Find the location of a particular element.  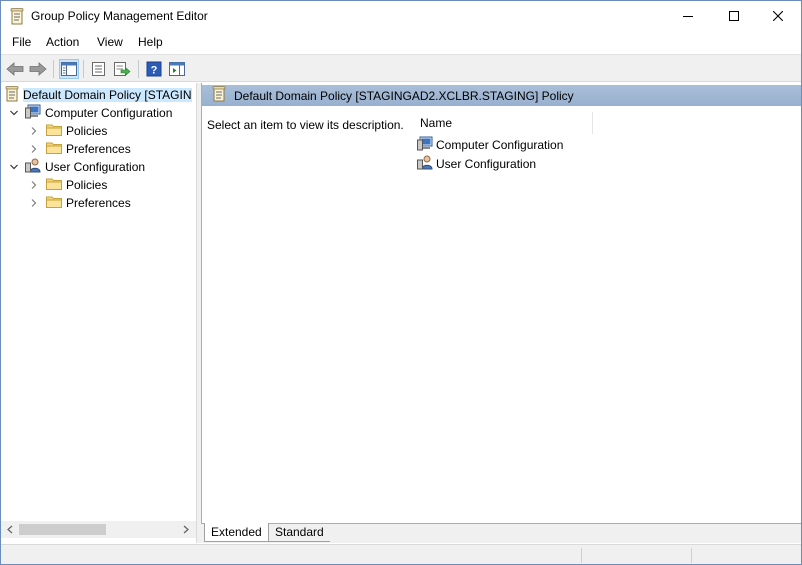

export-list-button is located at coordinates (122, 69).